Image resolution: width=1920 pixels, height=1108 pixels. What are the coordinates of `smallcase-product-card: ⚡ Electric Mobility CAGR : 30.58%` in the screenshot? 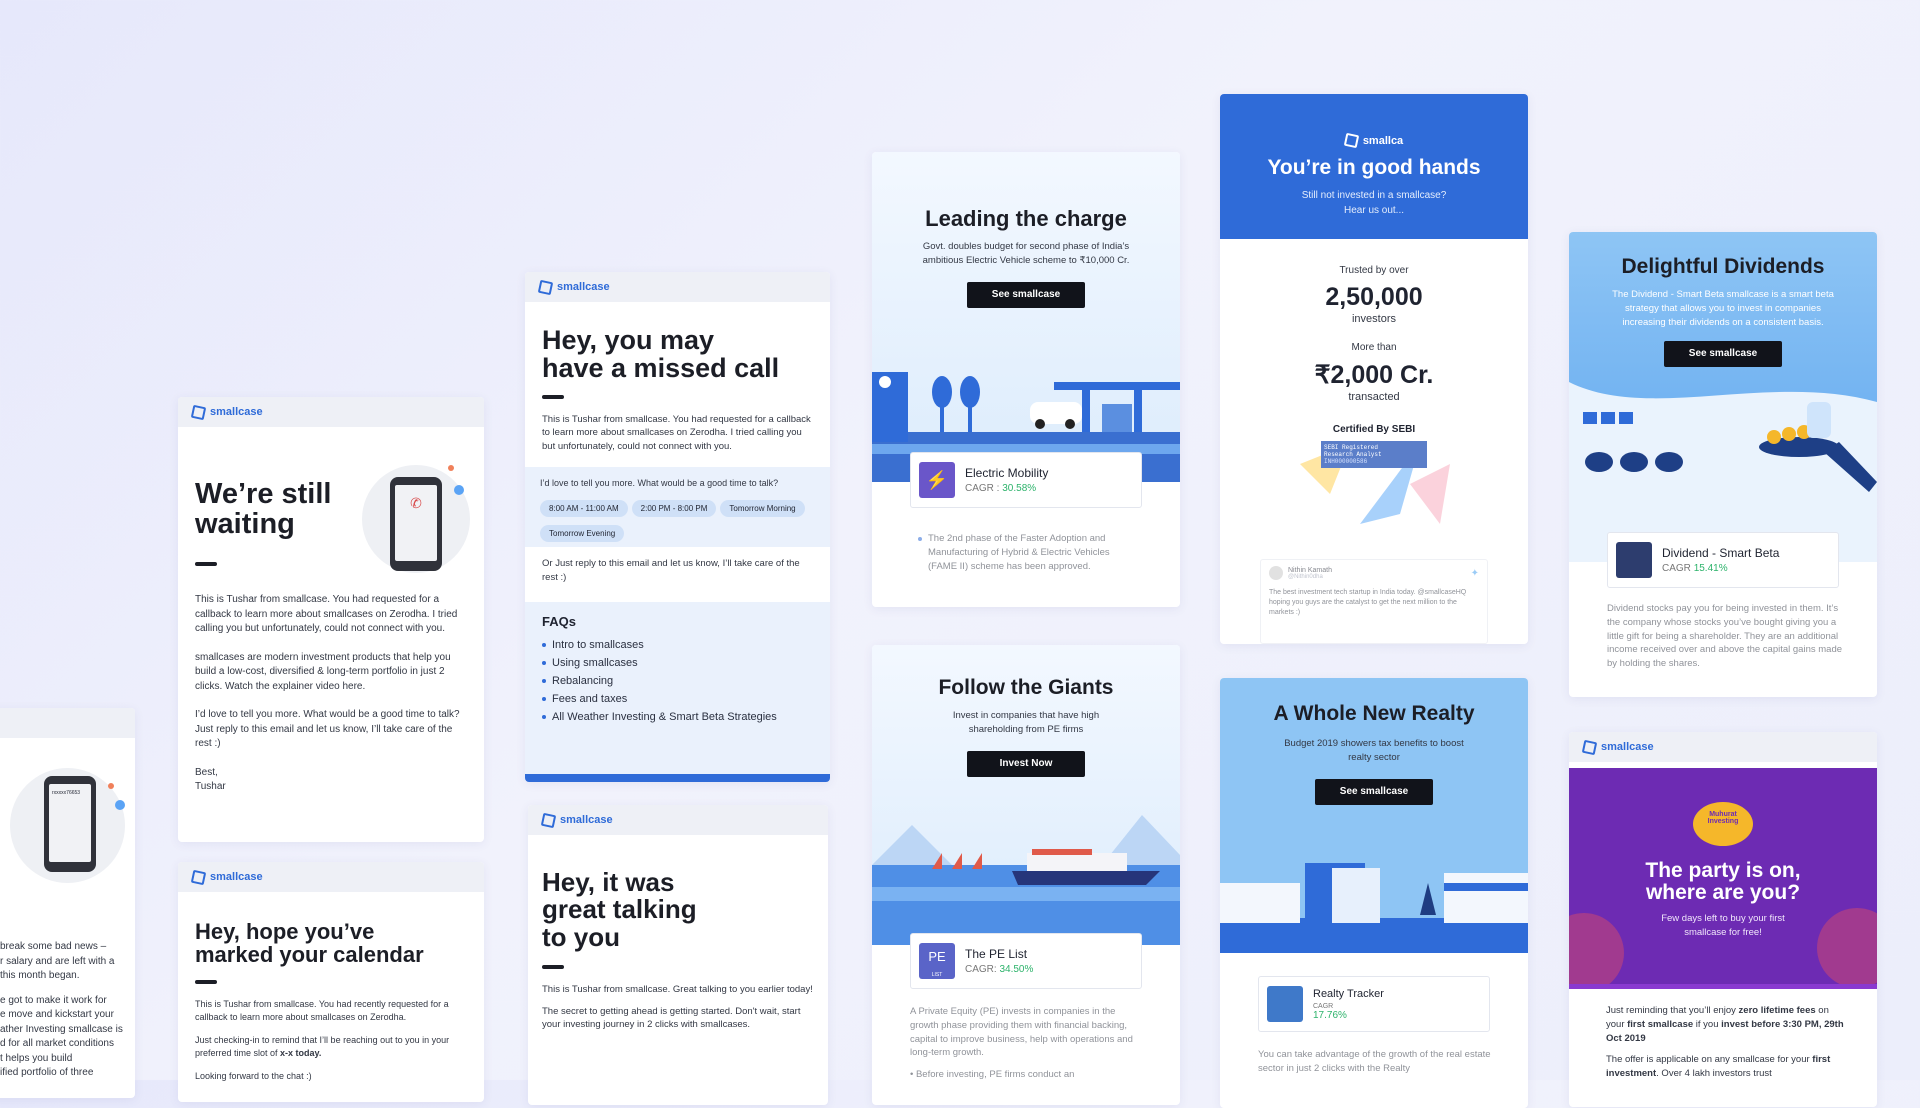 It's located at (1026, 480).